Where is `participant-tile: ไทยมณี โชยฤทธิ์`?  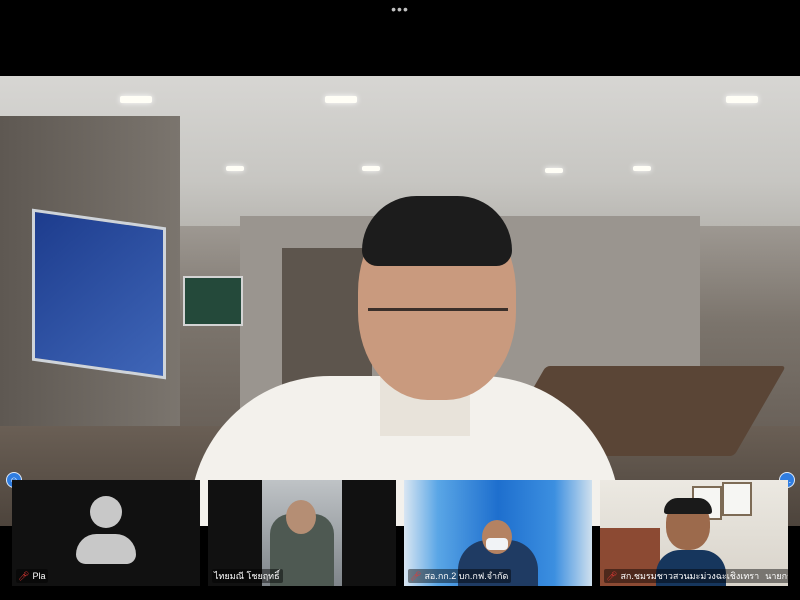
participant-tile: ไทยมณี โชยฤทธิ์ is located at coordinates (302, 533).